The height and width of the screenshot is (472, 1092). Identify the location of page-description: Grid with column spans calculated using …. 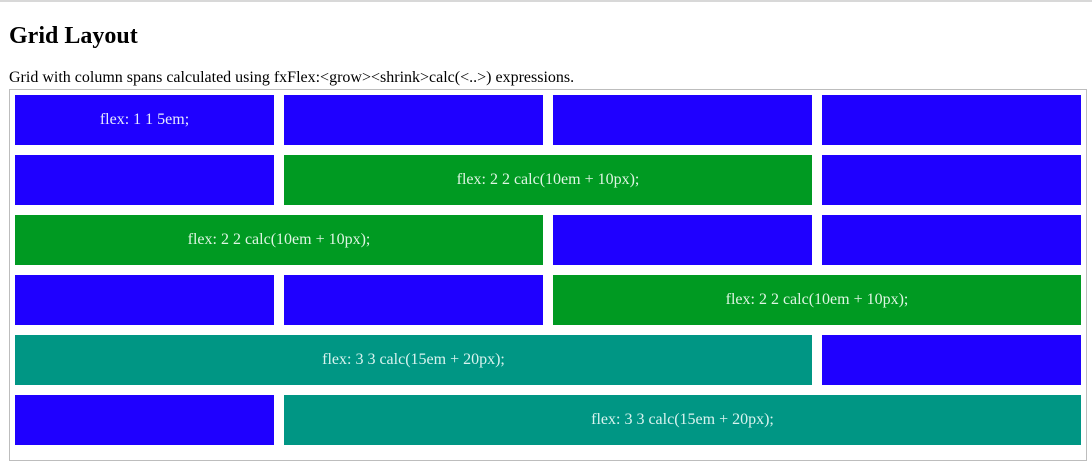
(292, 77).